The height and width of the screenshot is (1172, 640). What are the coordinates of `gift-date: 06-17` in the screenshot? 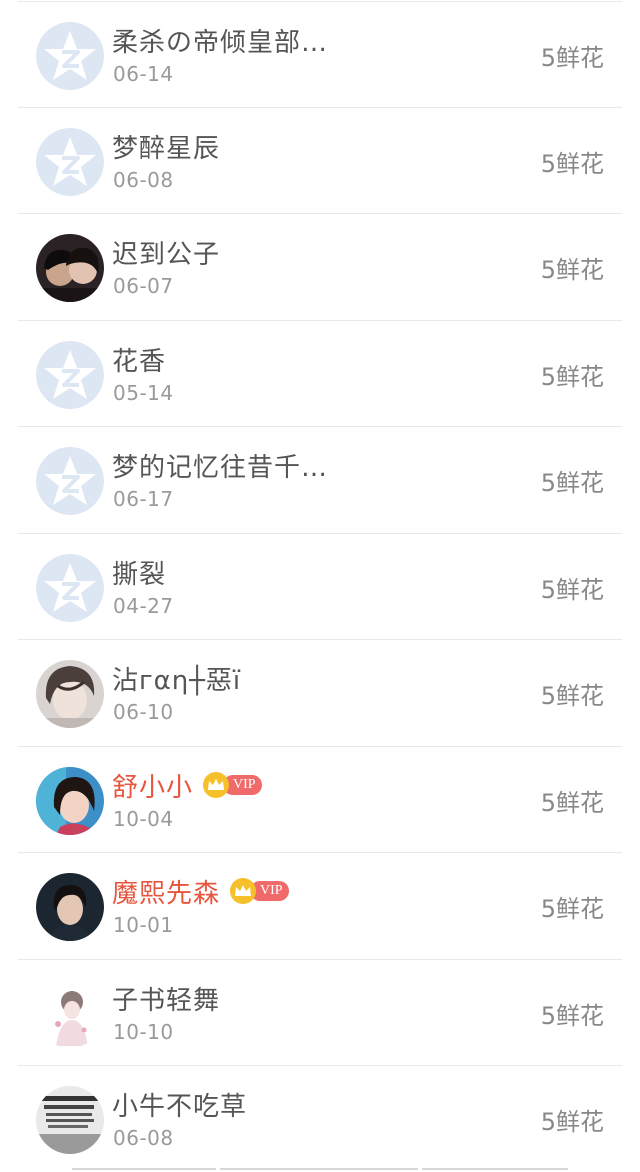 It's located at (143, 499).